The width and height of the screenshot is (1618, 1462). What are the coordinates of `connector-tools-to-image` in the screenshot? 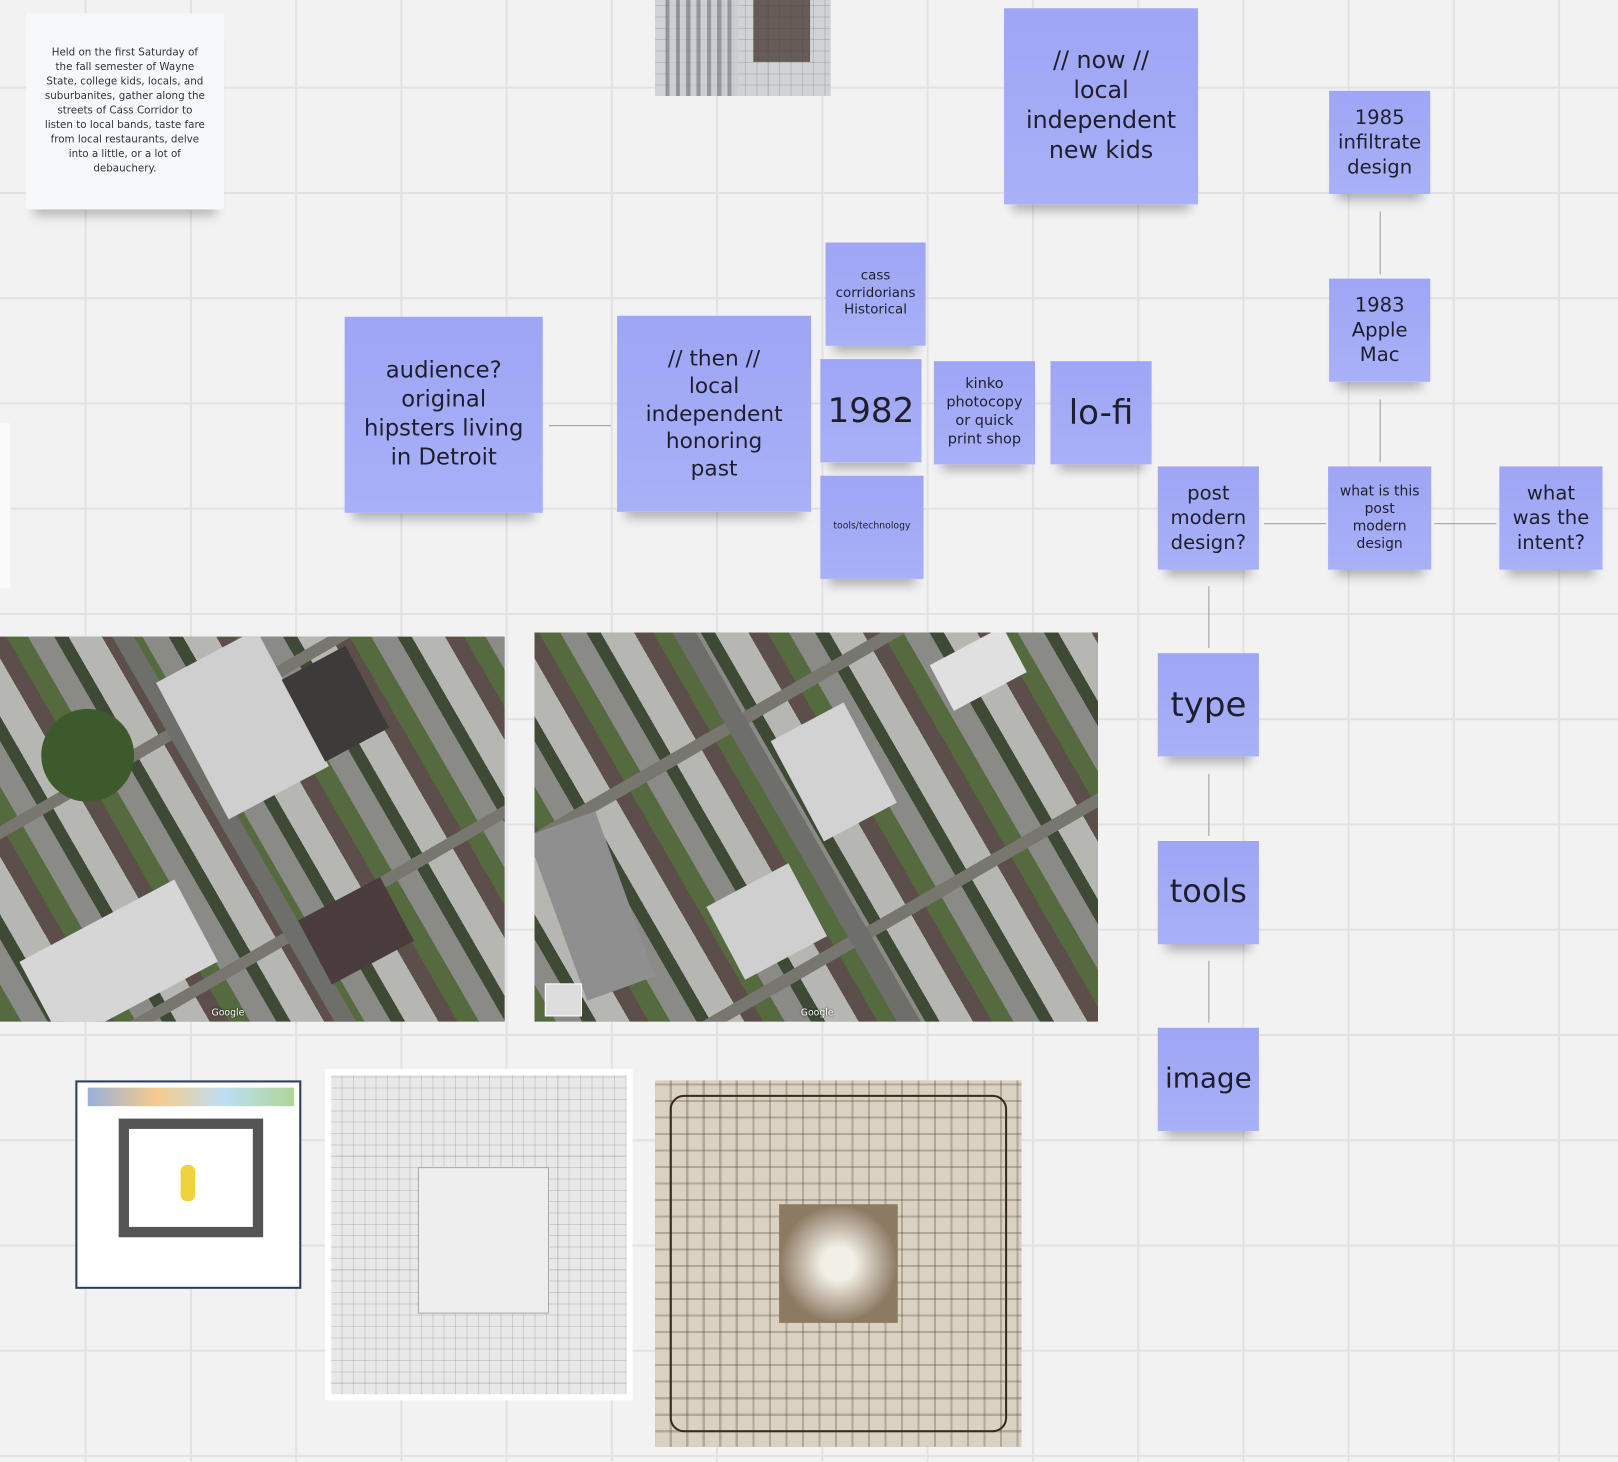 It's located at (1209, 991).